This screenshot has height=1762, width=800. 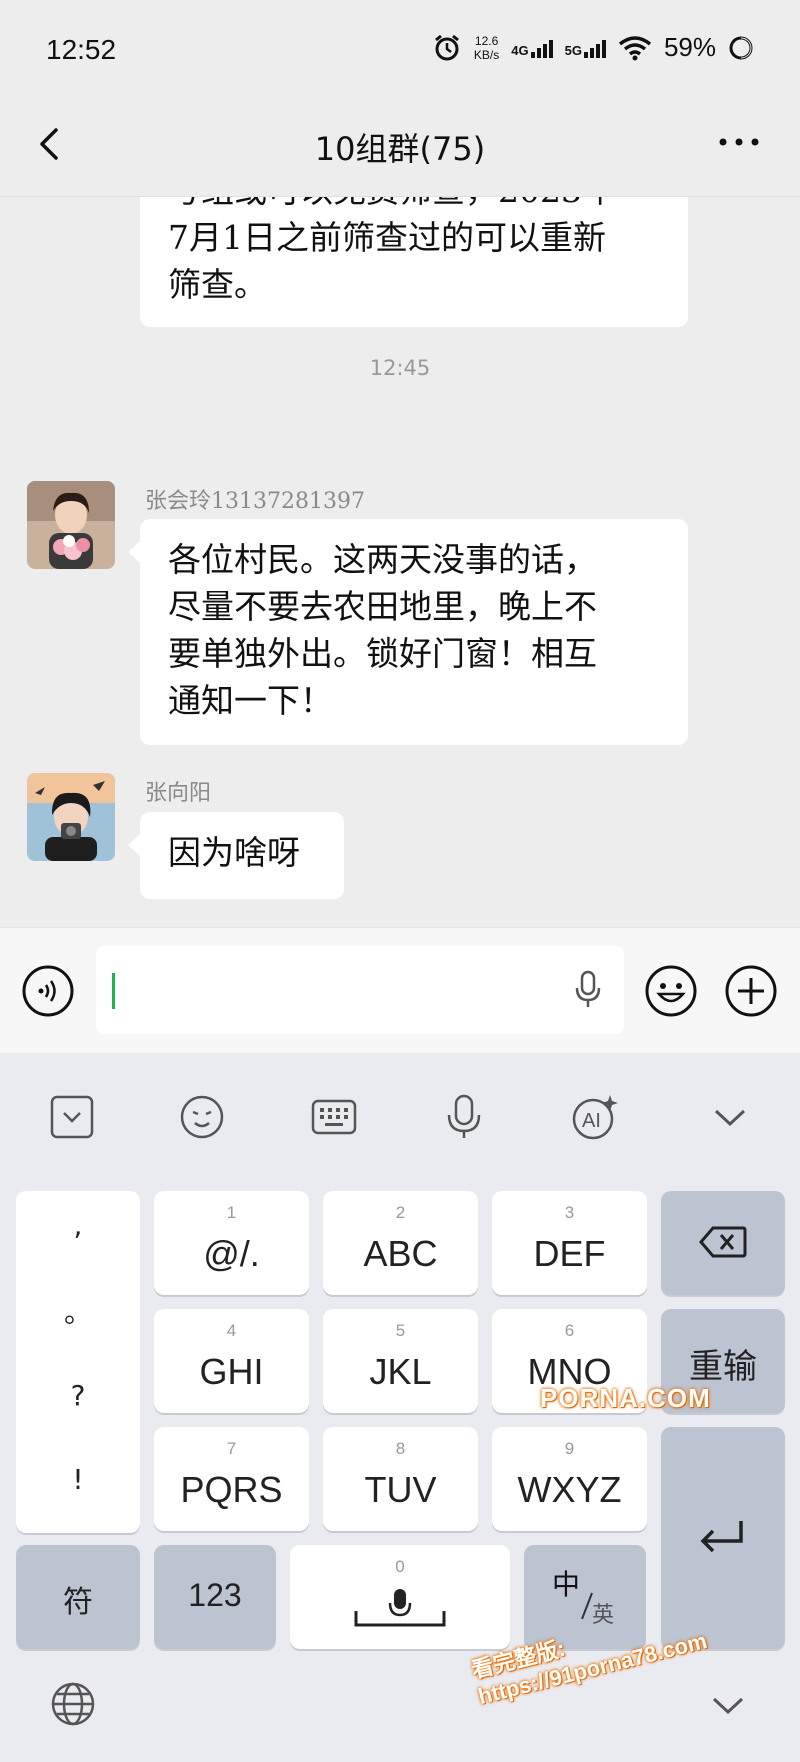 What do you see at coordinates (48, 991) in the screenshot?
I see `voice-mode-icon` at bounding box center [48, 991].